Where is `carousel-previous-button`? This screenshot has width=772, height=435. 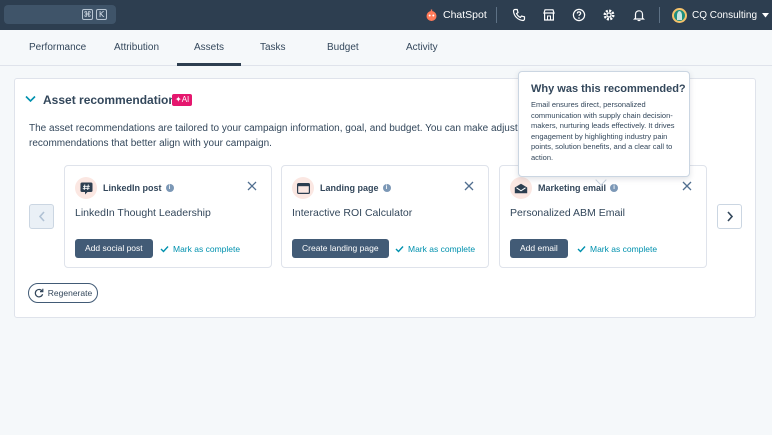
carousel-previous-button is located at coordinates (41, 216).